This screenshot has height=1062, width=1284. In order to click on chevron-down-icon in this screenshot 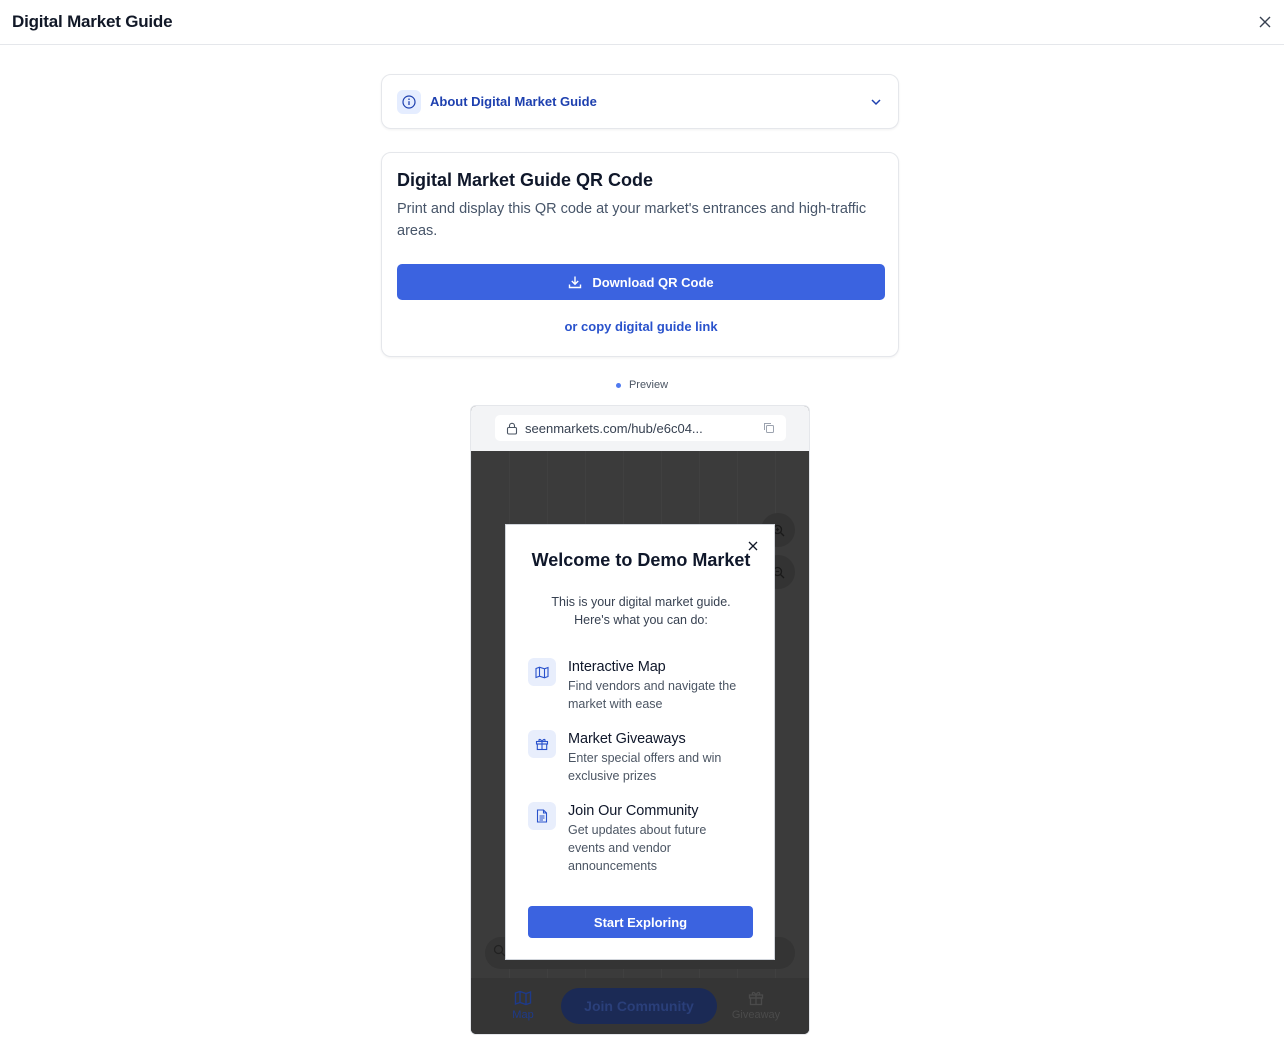, I will do `click(876, 104)`.